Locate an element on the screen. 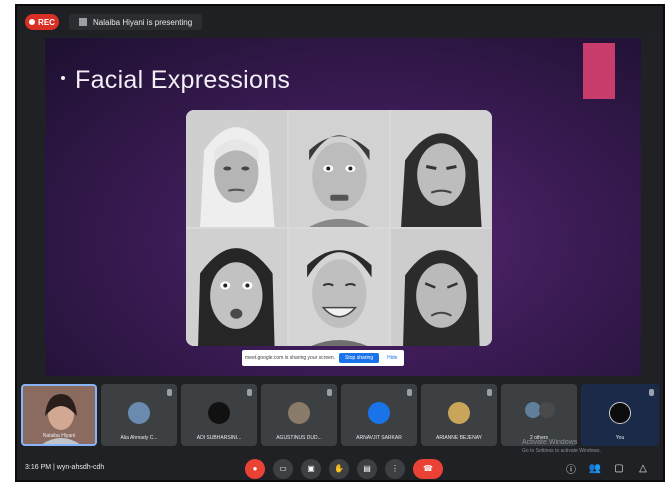 The width and height of the screenshot is (667, 486). info-icon: ⓘ is located at coordinates (571, 469).